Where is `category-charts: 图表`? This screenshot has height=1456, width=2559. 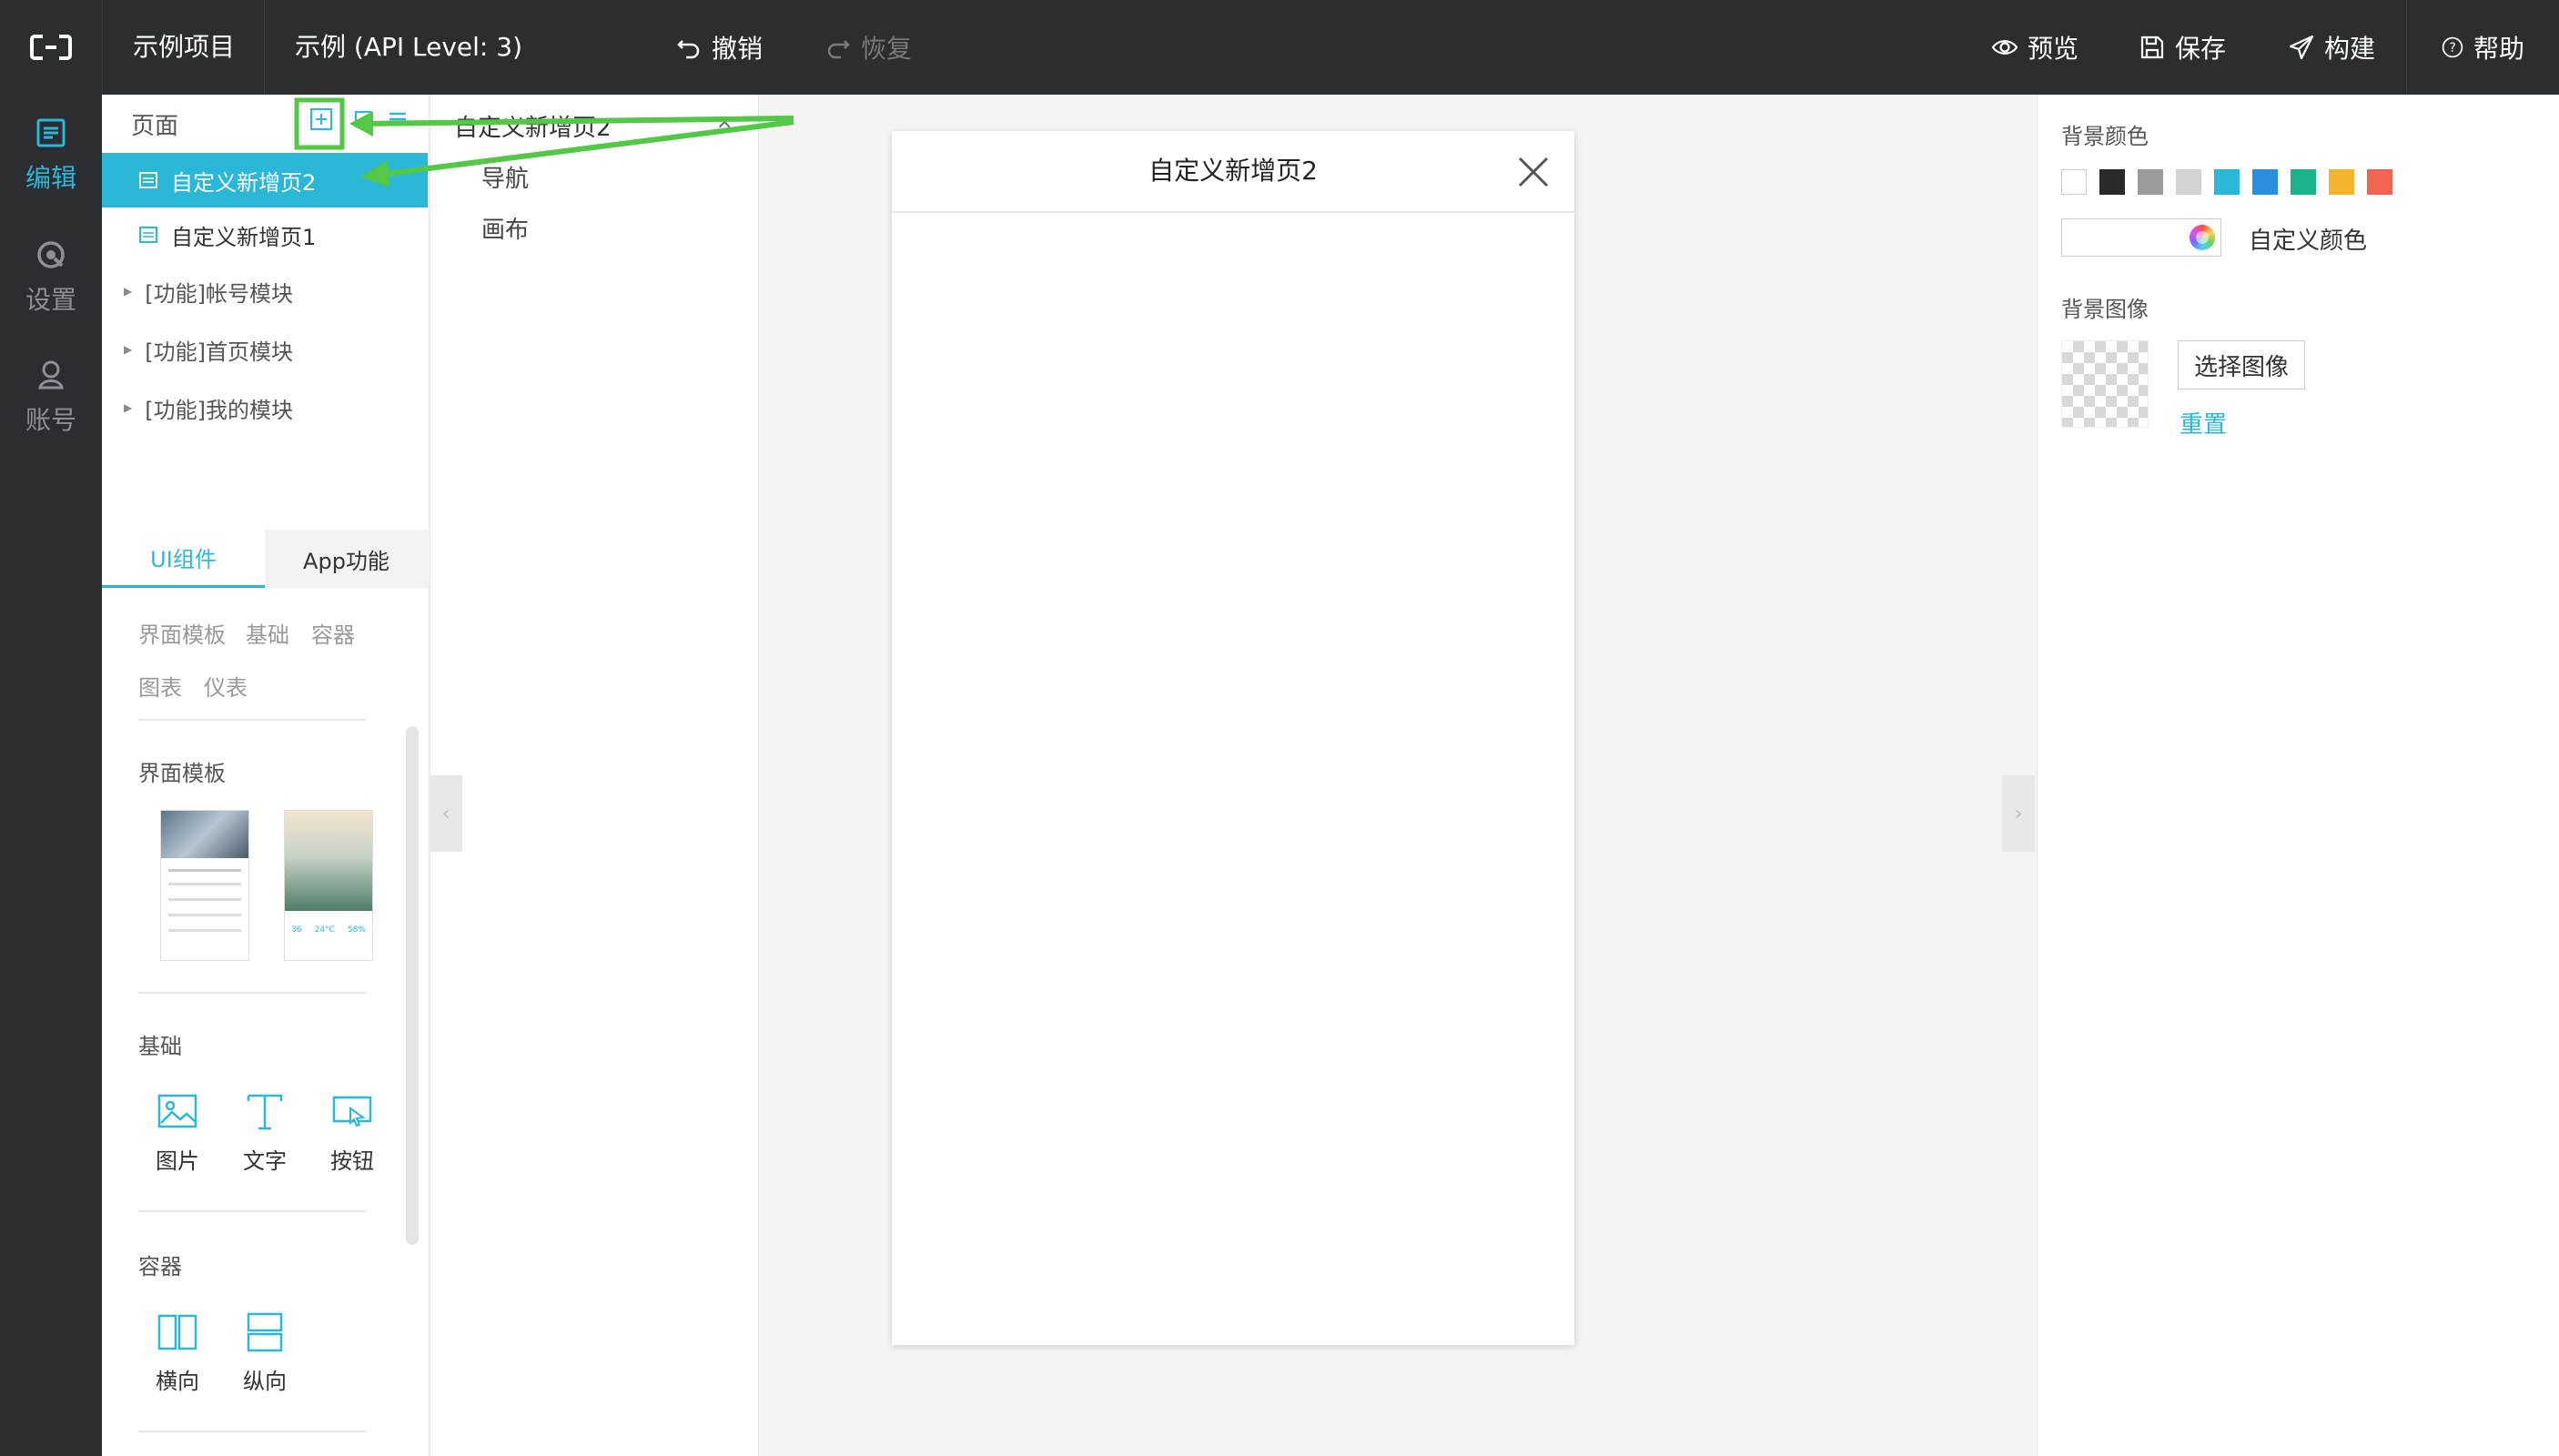
category-charts: 图表 is located at coordinates (160, 686).